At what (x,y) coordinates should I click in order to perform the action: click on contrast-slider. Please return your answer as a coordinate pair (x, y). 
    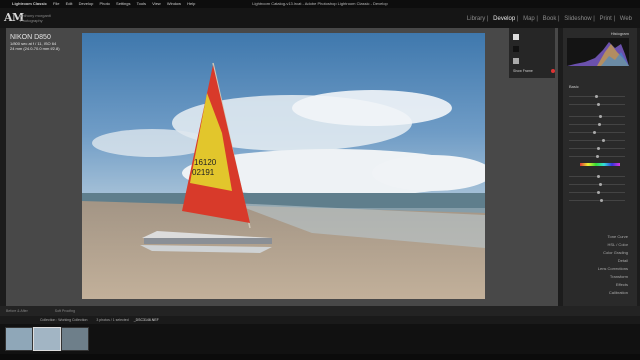
    Looking at the image, I should click on (597, 124).